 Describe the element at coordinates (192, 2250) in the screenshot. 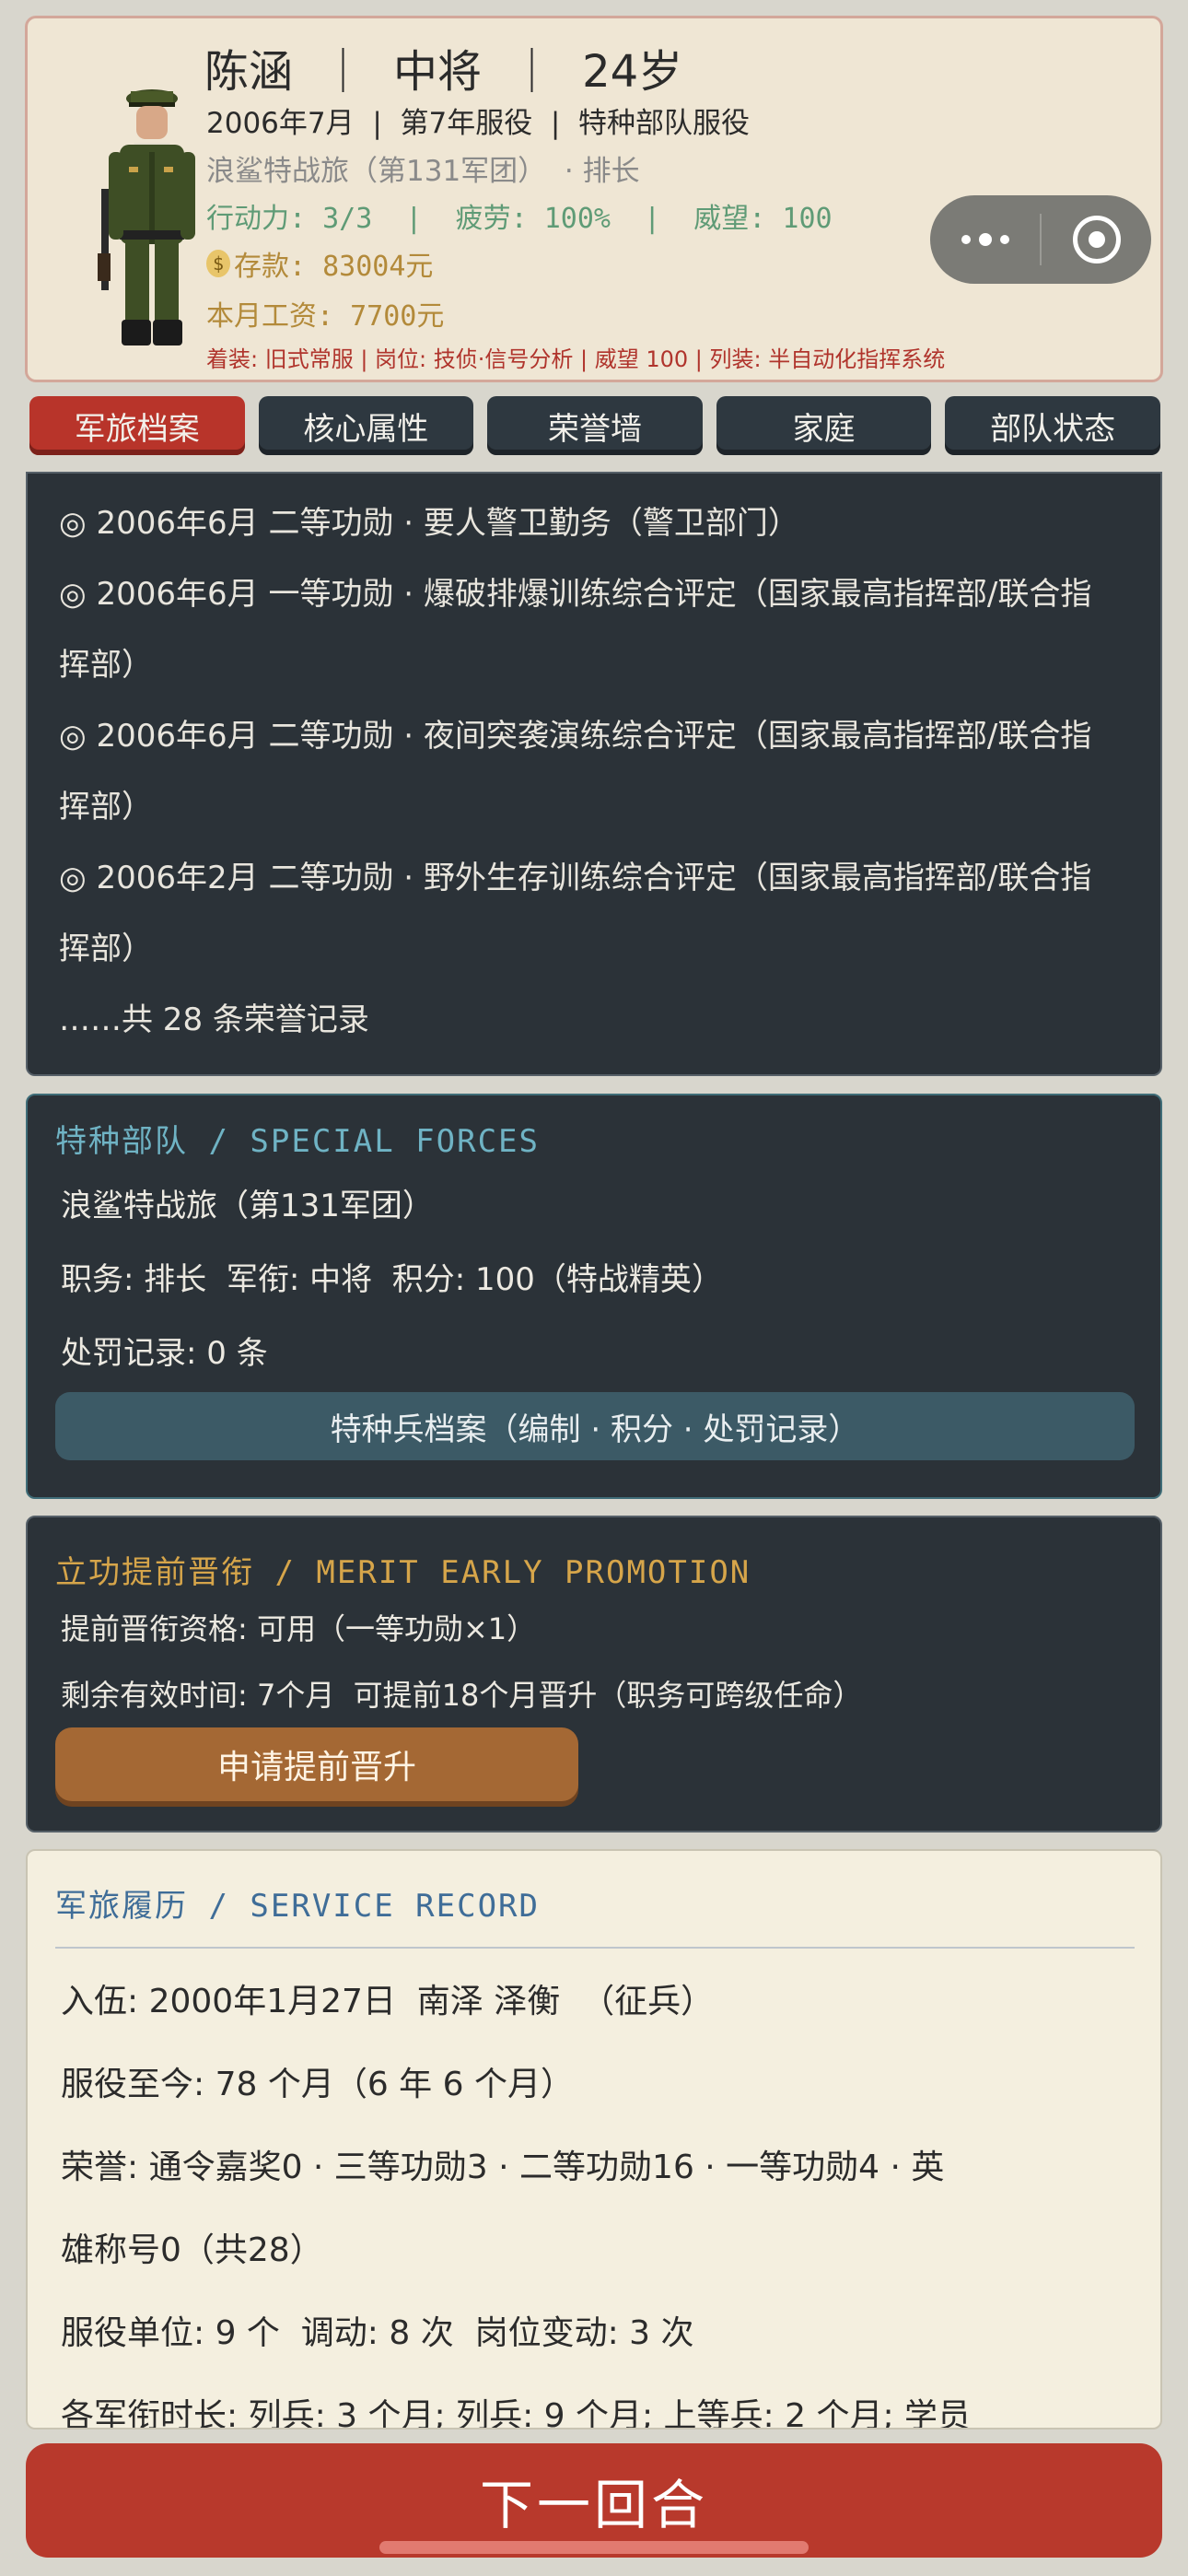

I see `record-honors-continuation: 雄称号0（共28）` at that location.